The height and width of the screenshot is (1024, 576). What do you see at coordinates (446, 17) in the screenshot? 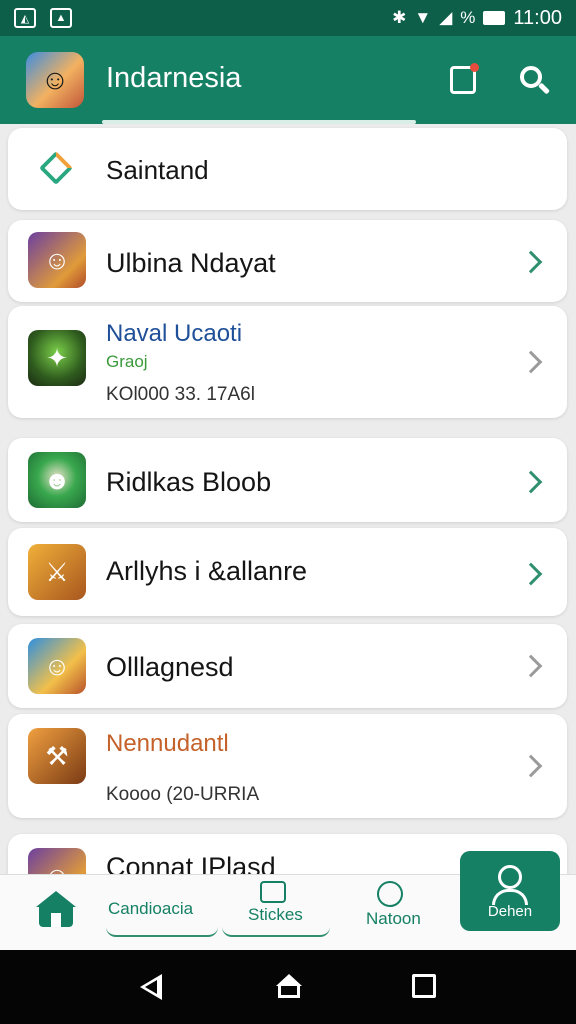
I see `signal-icon: ◢` at bounding box center [446, 17].